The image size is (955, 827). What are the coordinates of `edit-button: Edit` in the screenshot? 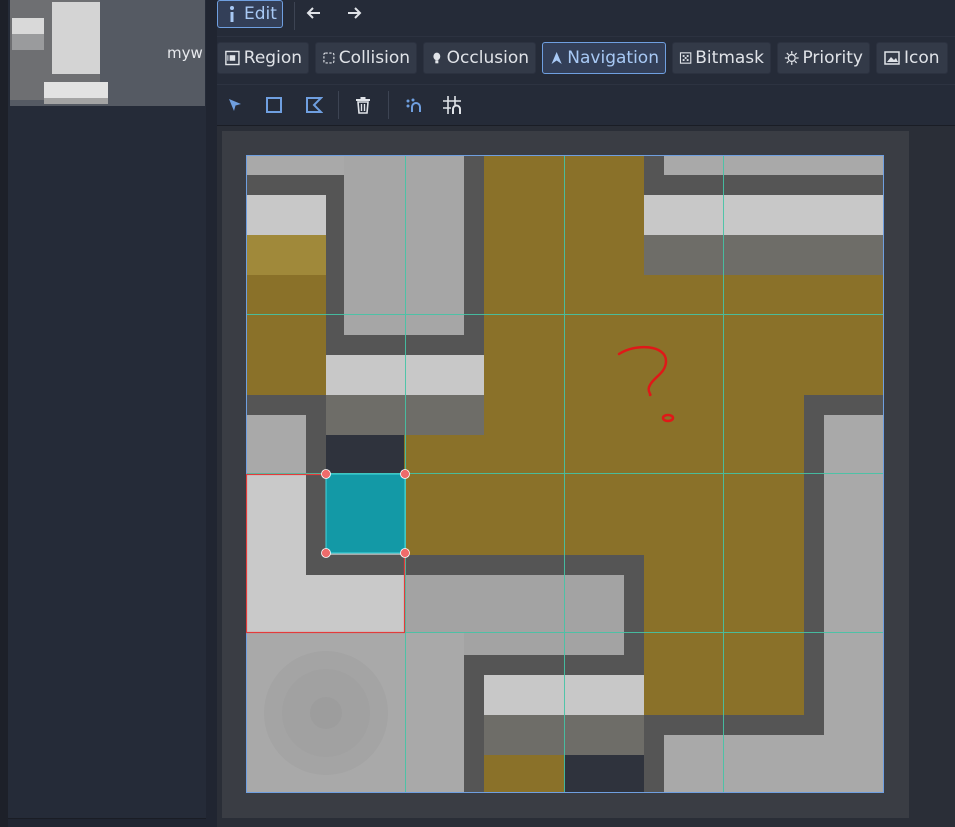 It's located at (250, 14).